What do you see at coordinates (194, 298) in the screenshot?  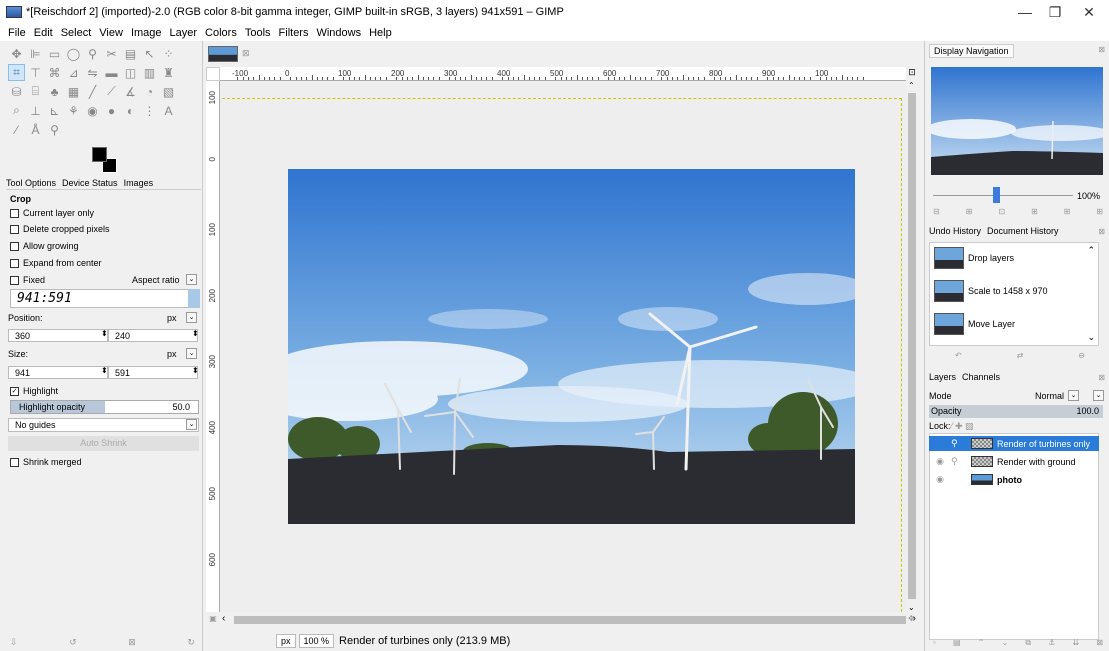 I see `landscape-portrait-toggle` at bounding box center [194, 298].